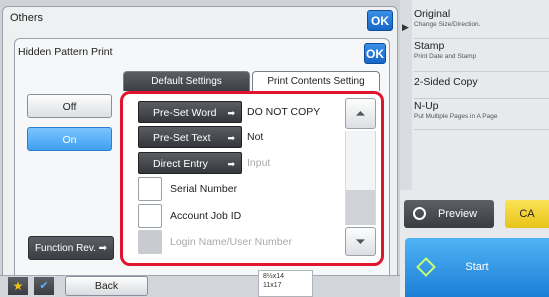 The height and width of the screenshot is (297, 549). Describe the element at coordinates (65, 52) in the screenshot. I see `hidden-pattern-title: Hidden Pattern Print` at that location.